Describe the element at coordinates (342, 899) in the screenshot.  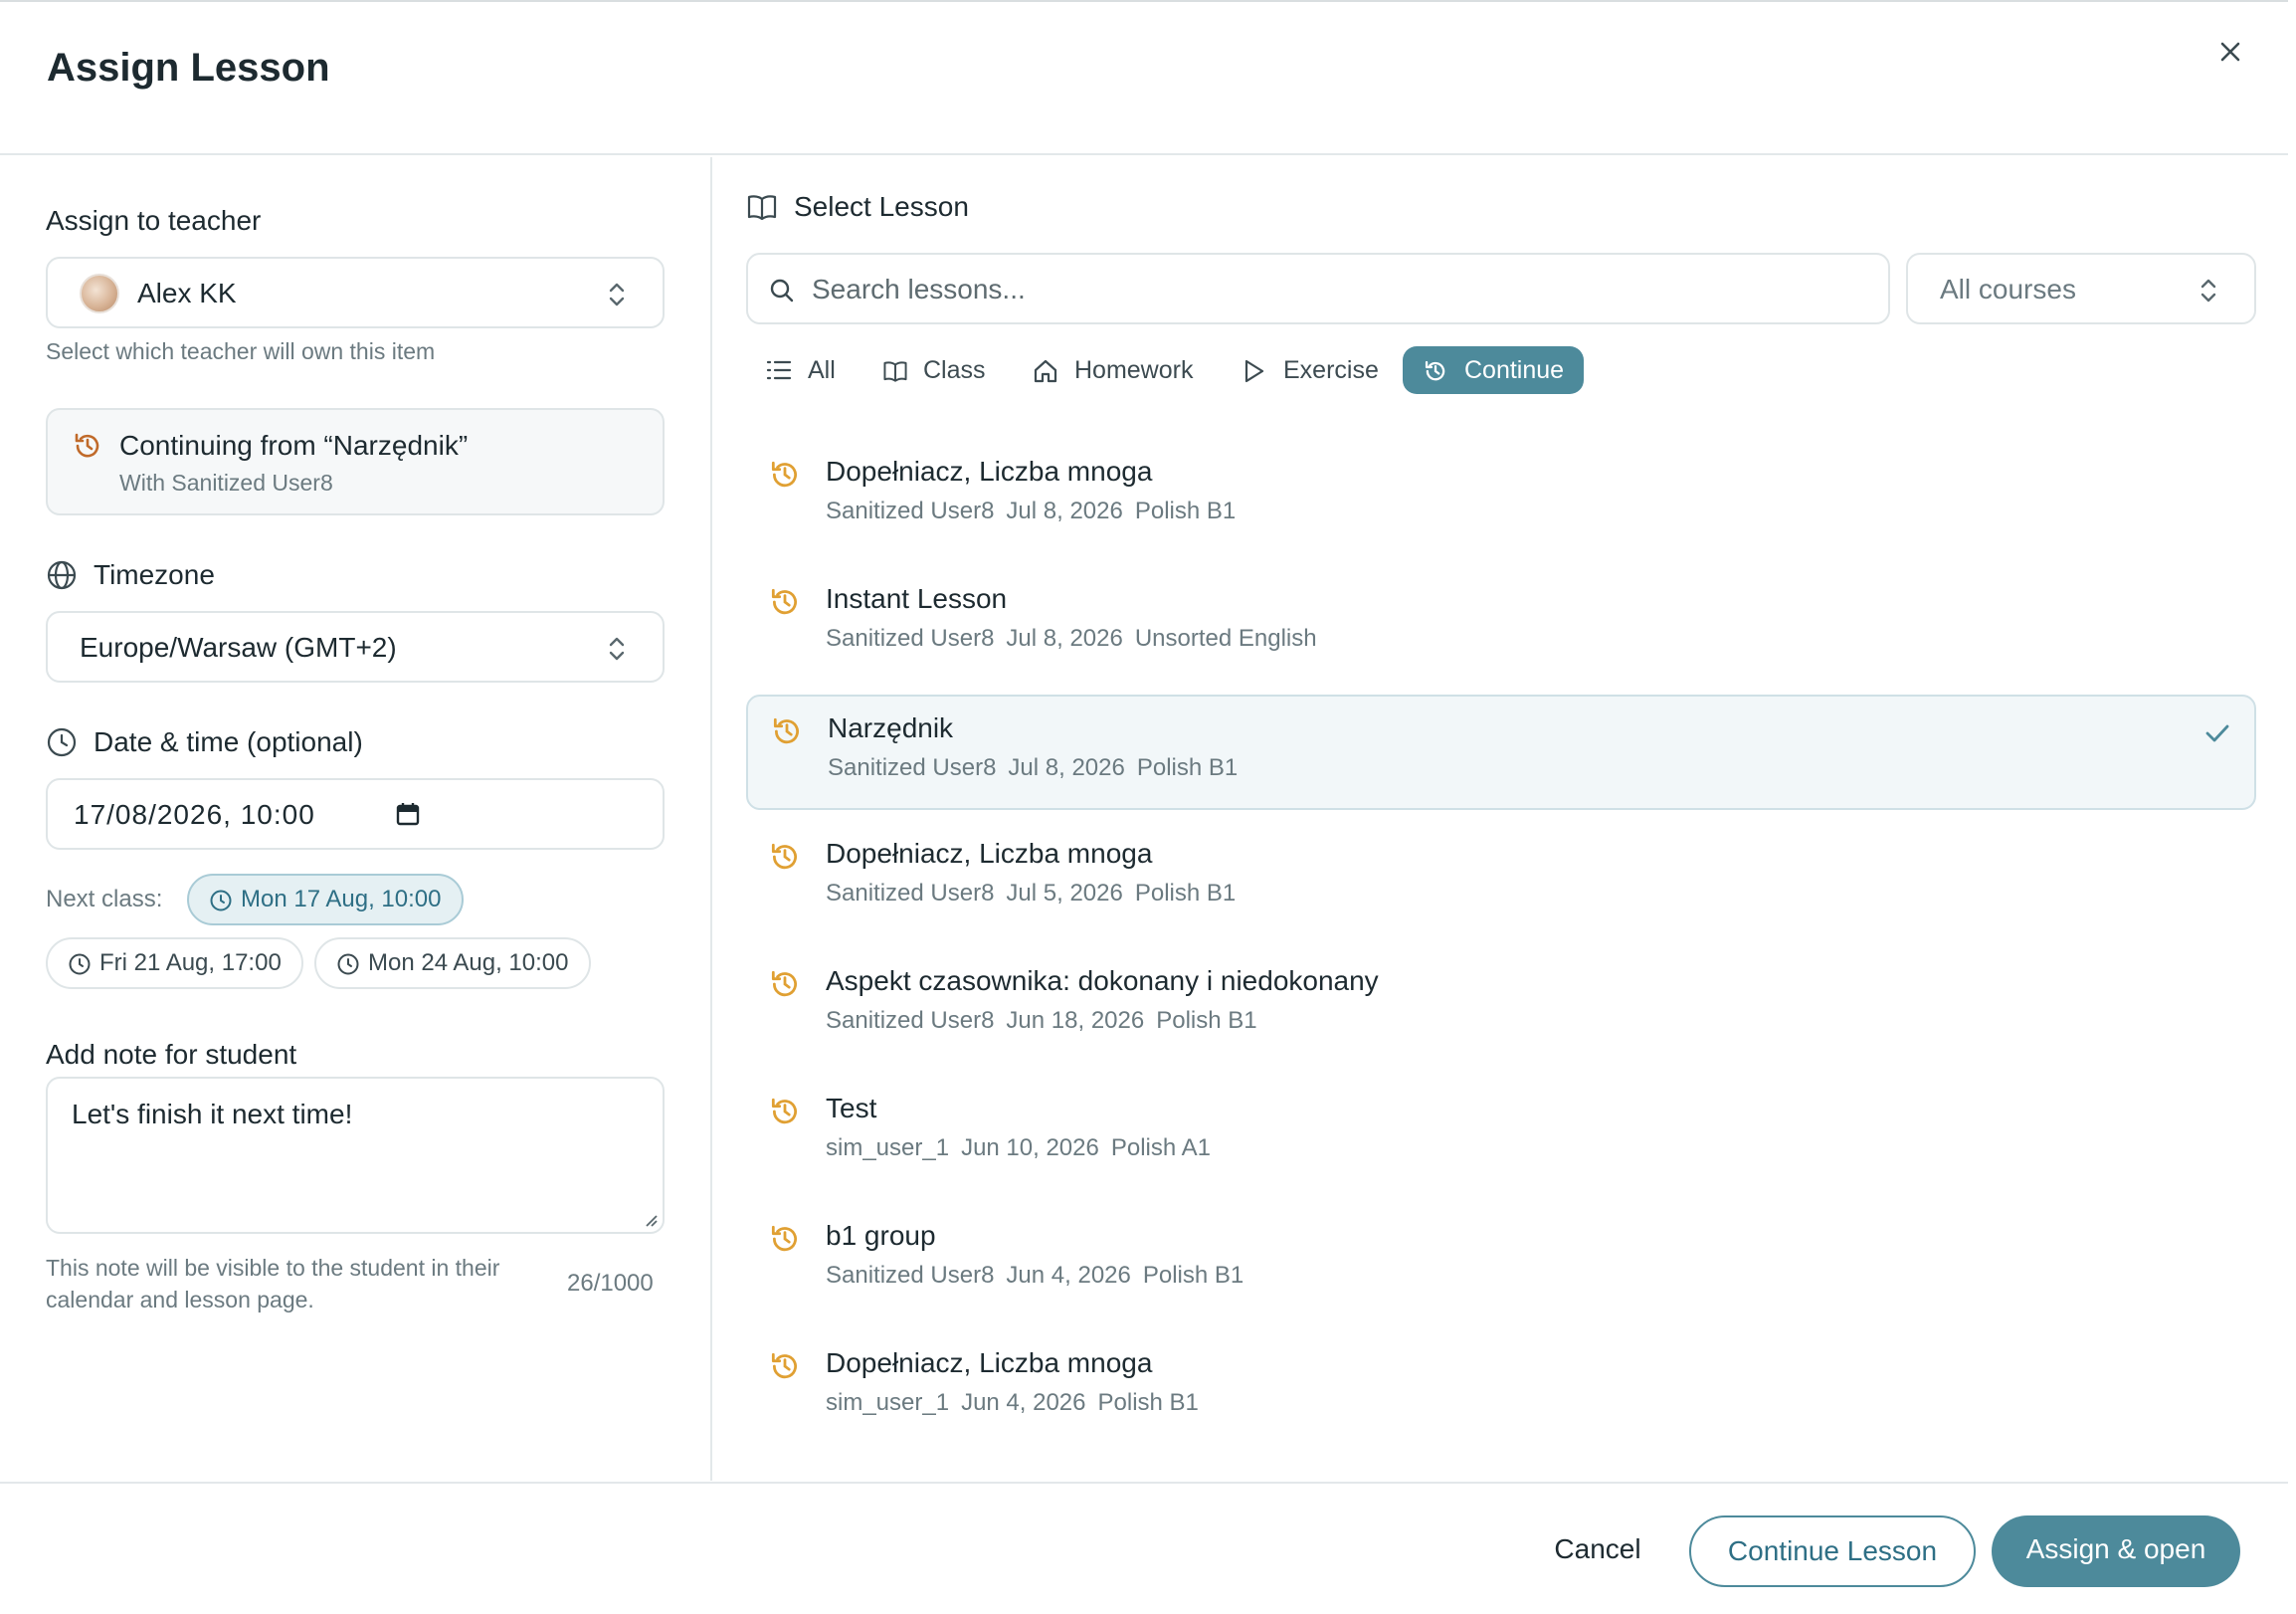
I see `chip-label: Mon 17 Aug, 10:00` at that location.